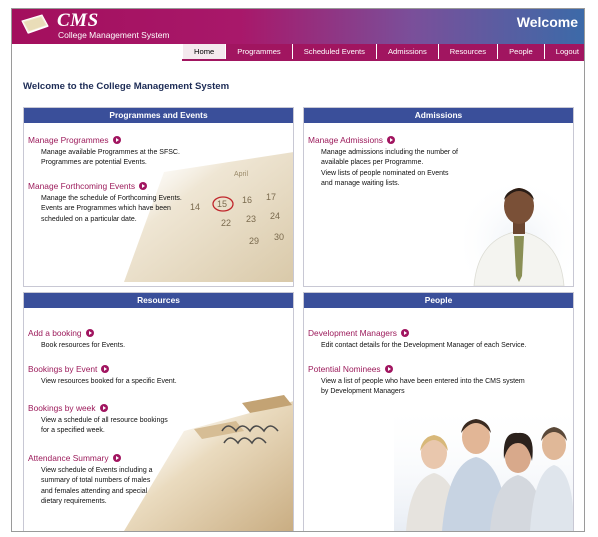 The height and width of the screenshot is (537, 598). I want to click on brand-subtitle: College Management System, so click(114, 35).